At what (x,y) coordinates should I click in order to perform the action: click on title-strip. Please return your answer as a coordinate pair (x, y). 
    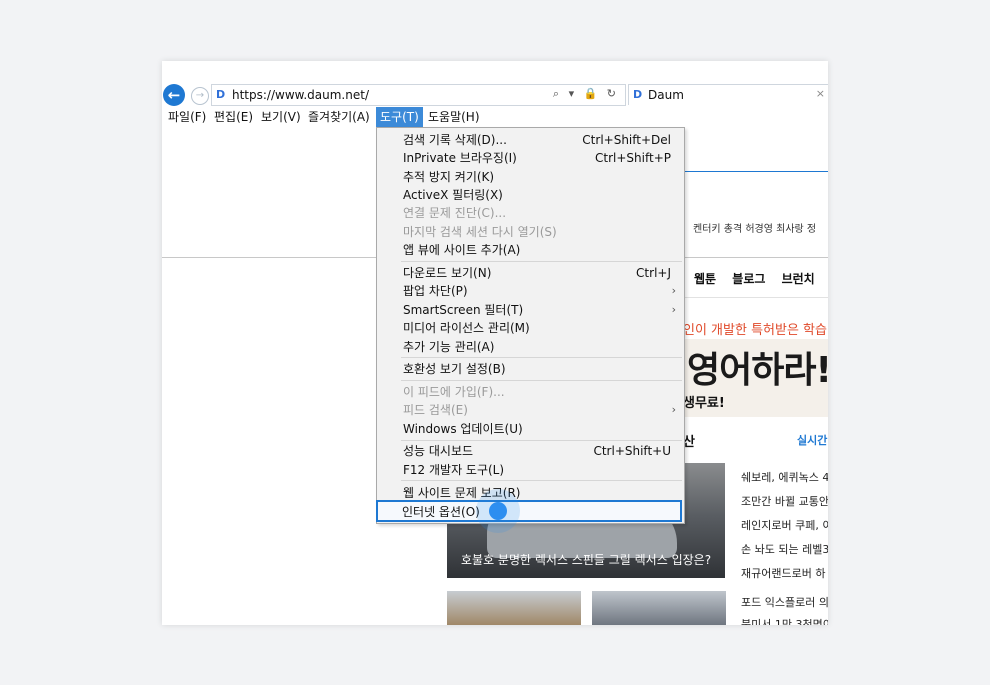
    Looking at the image, I should click on (495, 72).